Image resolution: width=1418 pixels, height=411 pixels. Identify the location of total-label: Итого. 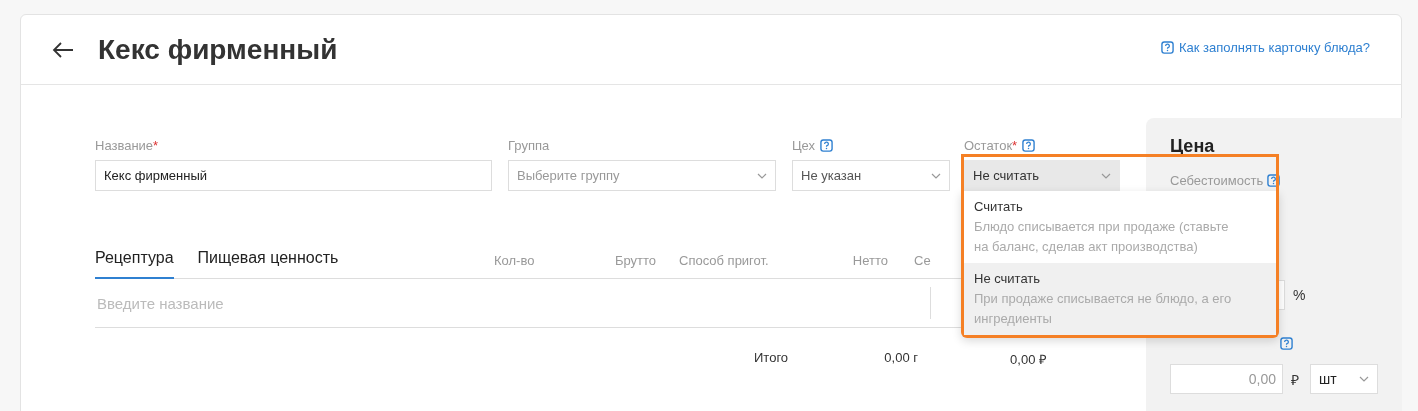
(772, 358).